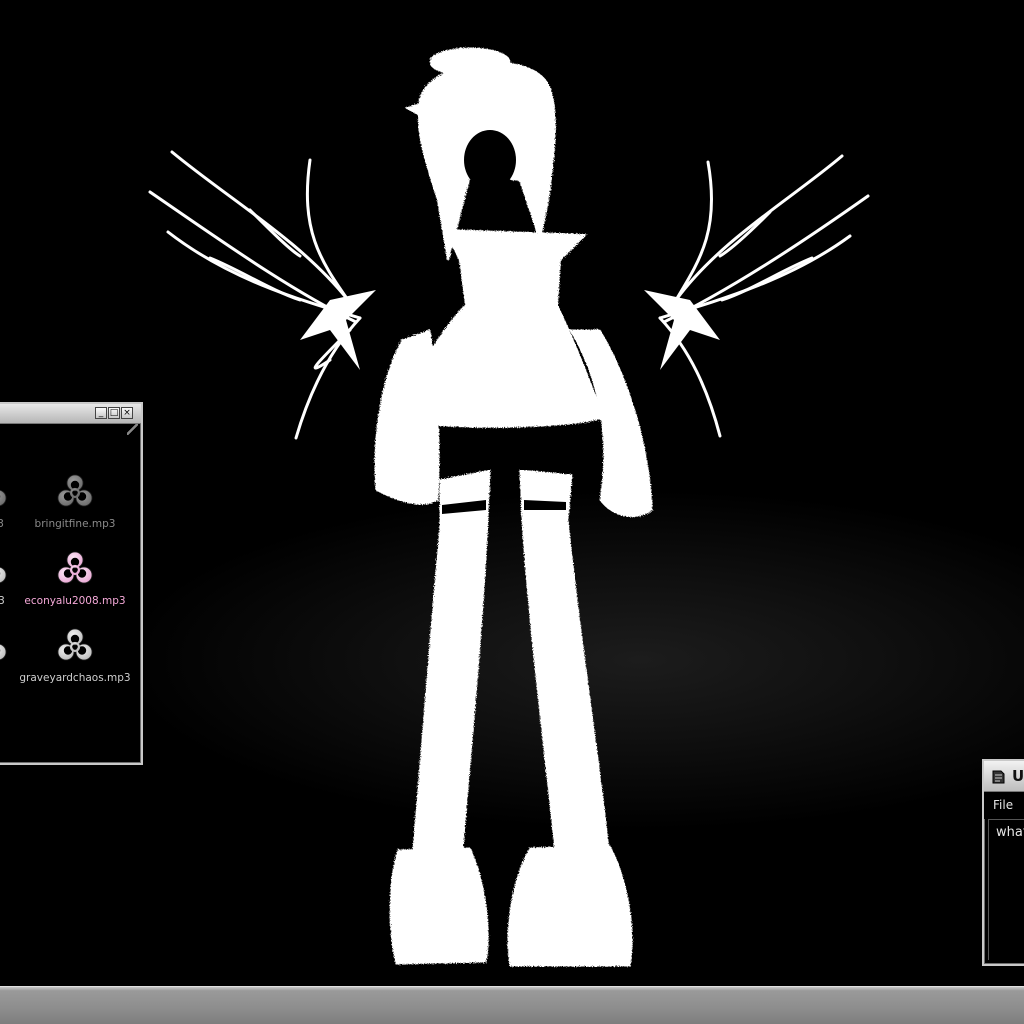 This screenshot has height=1024, width=1024. What do you see at coordinates (75, 524) in the screenshot?
I see `file-label: bringitfine.mp3` at bounding box center [75, 524].